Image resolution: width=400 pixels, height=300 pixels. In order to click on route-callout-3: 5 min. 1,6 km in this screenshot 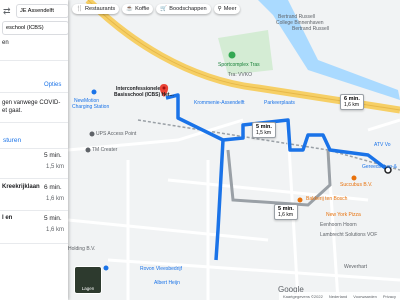, I will do `click(286, 212)`.